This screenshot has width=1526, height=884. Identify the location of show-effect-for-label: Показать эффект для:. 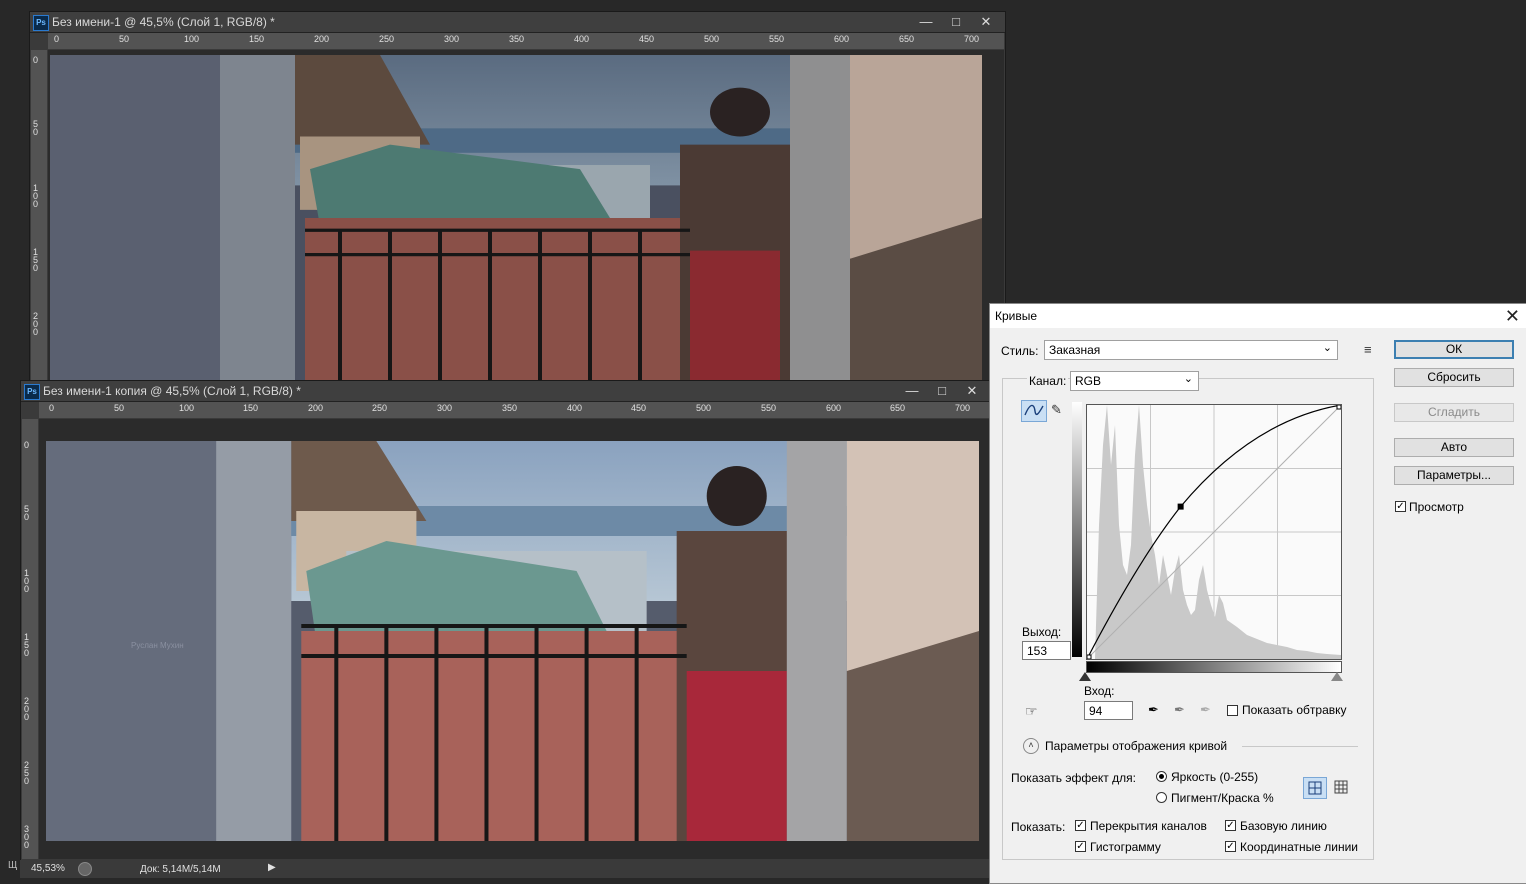
(1073, 778).